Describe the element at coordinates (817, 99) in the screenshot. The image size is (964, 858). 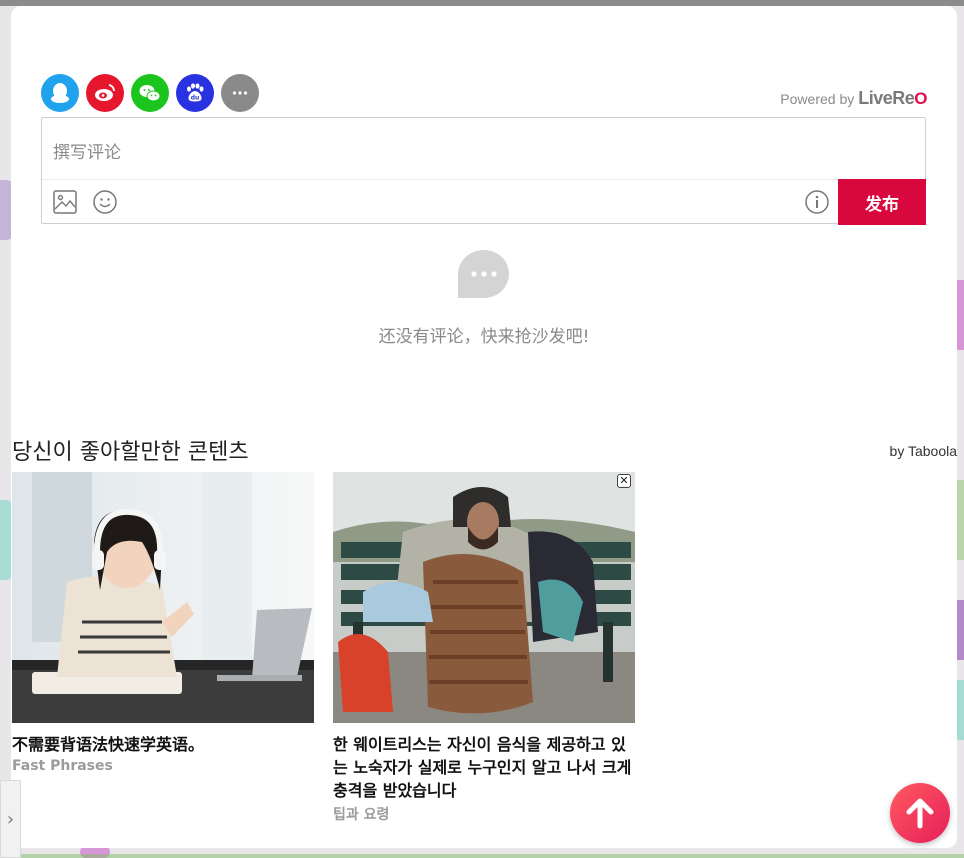
I see `powered-by-prefix: Powered by` at that location.